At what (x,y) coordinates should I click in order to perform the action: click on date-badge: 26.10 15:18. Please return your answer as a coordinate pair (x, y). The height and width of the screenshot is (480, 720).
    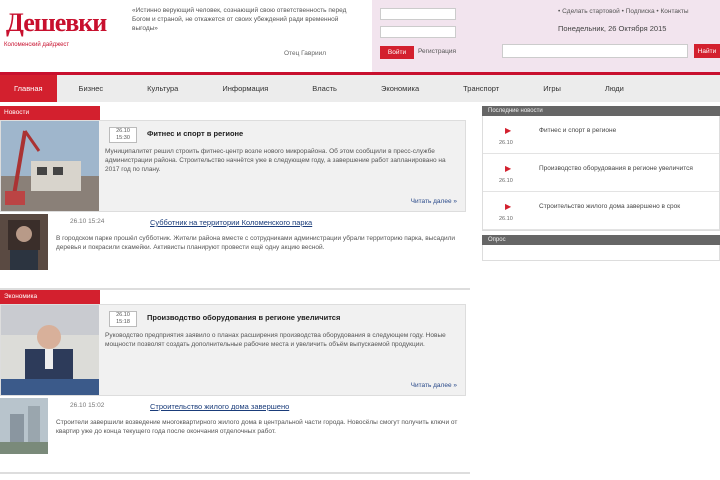
    Looking at the image, I should click on (123, 319).